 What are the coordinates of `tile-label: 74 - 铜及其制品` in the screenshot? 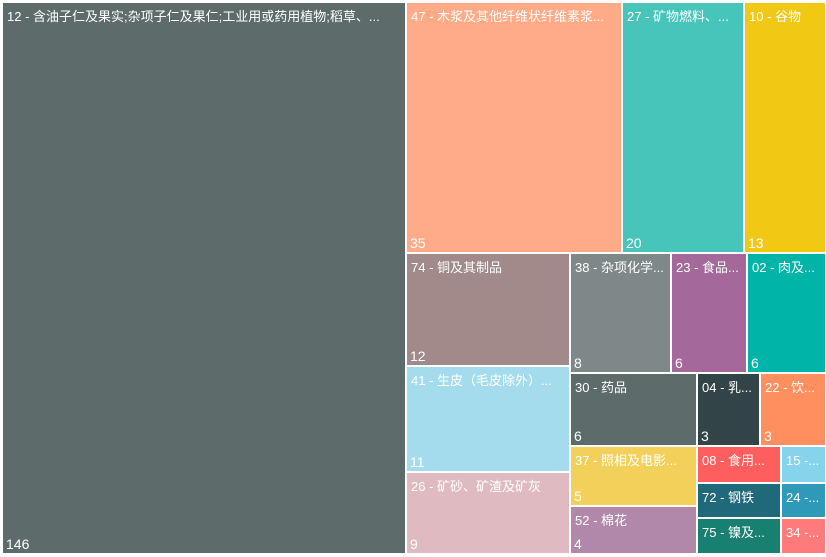 It's located at (457, 267).